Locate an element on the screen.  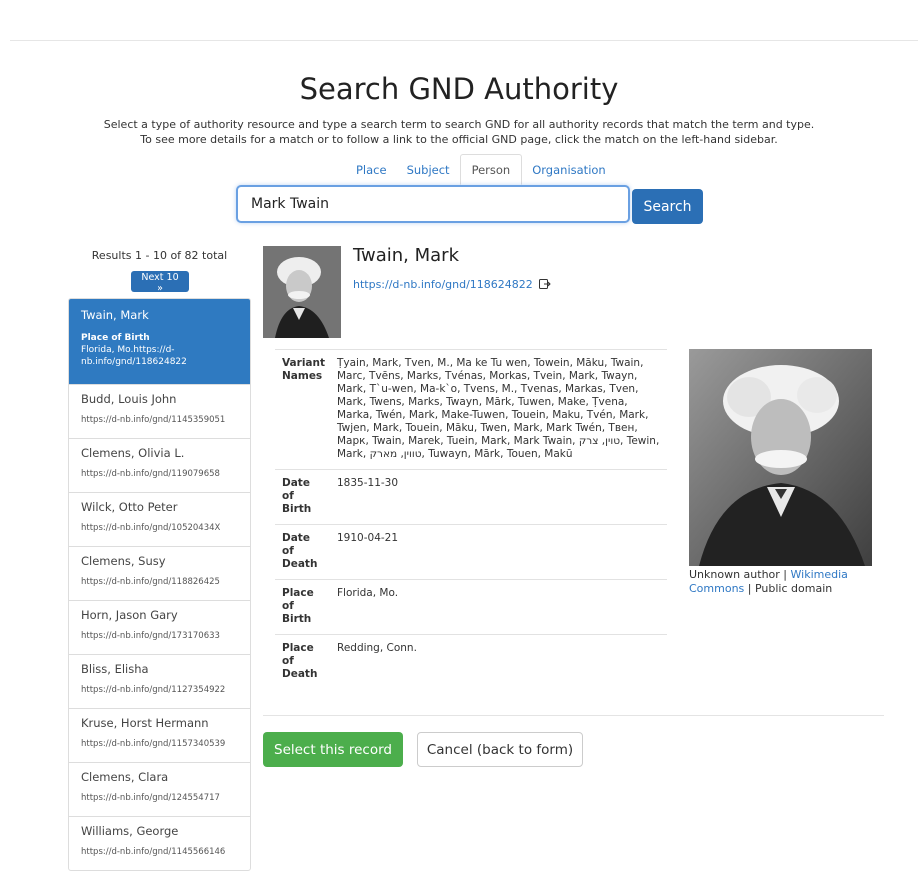
result-url: https://d-nb.info/gnd/118826425 is located at coordinates (150, 582).